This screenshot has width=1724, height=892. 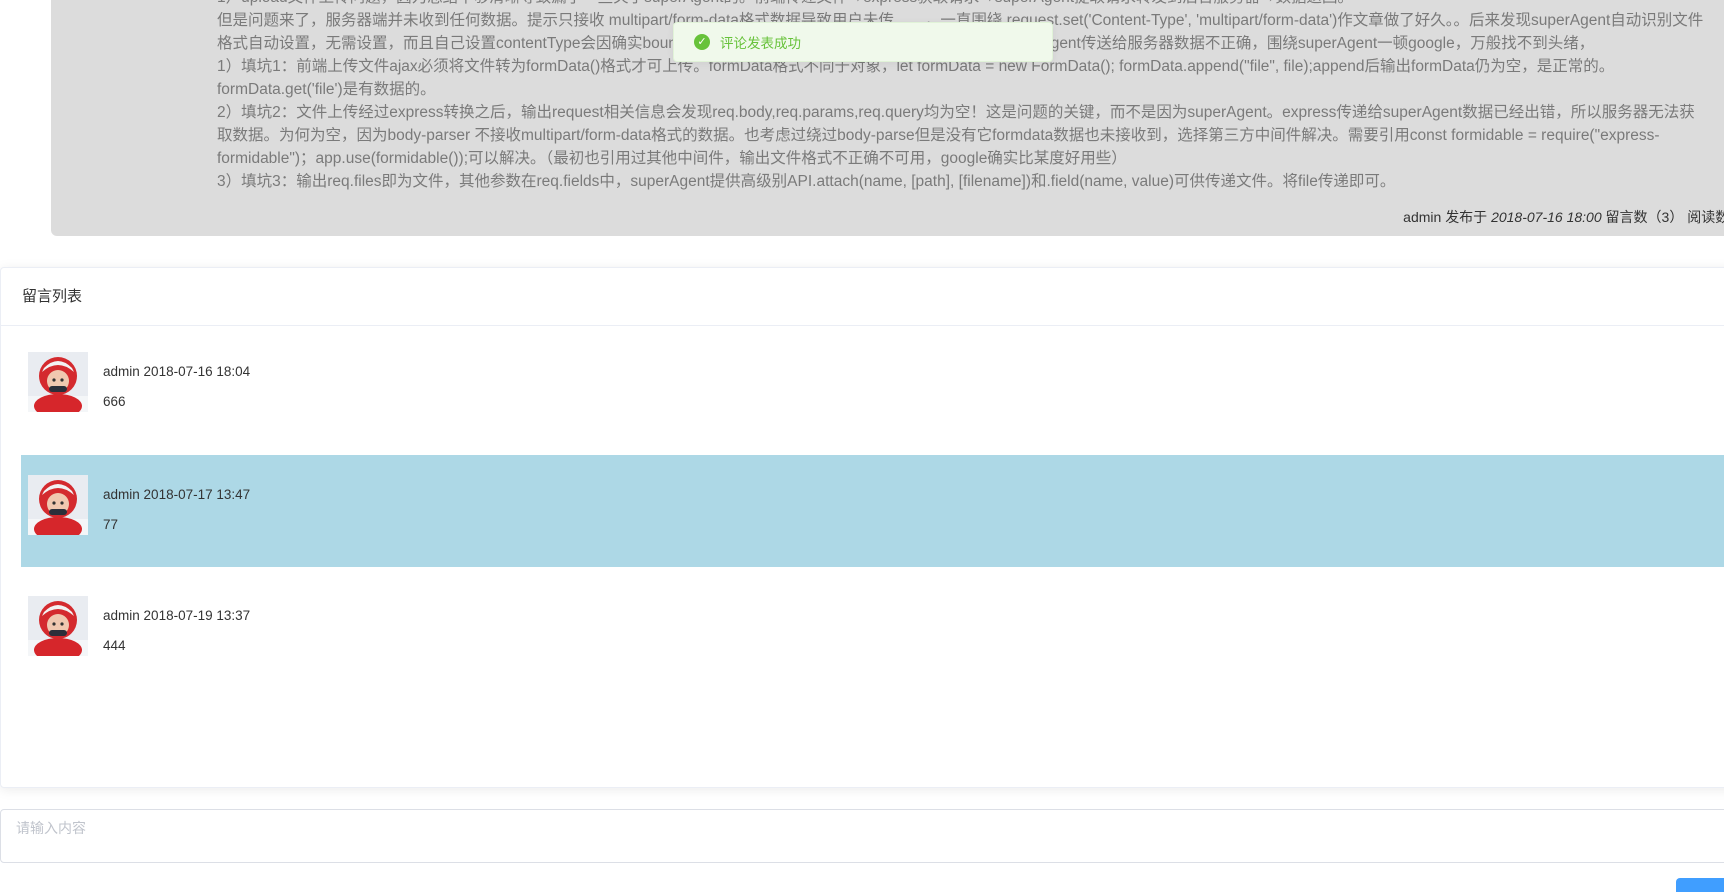 I want to click on comment-item: admin 2018-07-17 13:47 77, so click(x=872, y=511).